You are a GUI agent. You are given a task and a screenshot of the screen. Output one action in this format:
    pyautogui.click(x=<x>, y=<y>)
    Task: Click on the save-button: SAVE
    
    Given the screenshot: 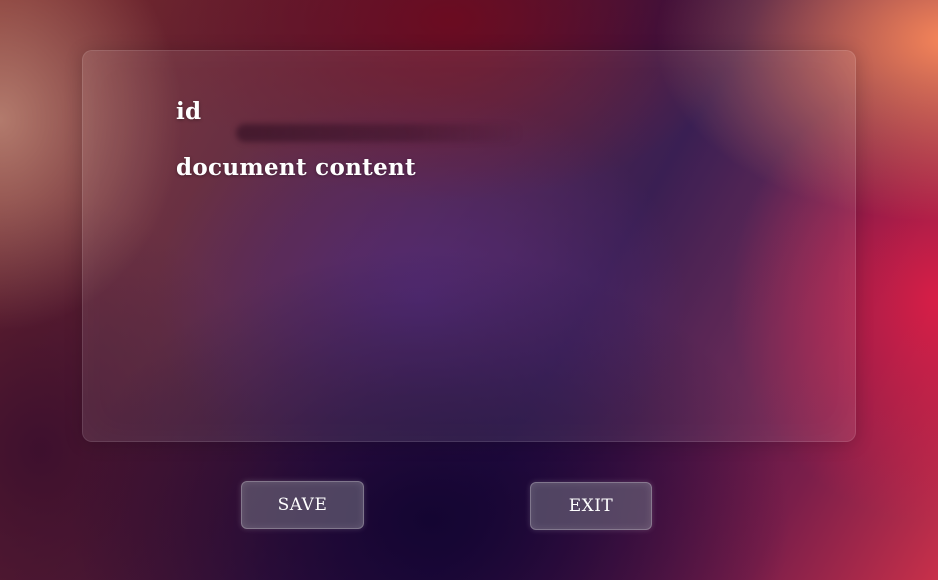 What is the action you would take?
    pyautogui.click(x=302, y=505)
    